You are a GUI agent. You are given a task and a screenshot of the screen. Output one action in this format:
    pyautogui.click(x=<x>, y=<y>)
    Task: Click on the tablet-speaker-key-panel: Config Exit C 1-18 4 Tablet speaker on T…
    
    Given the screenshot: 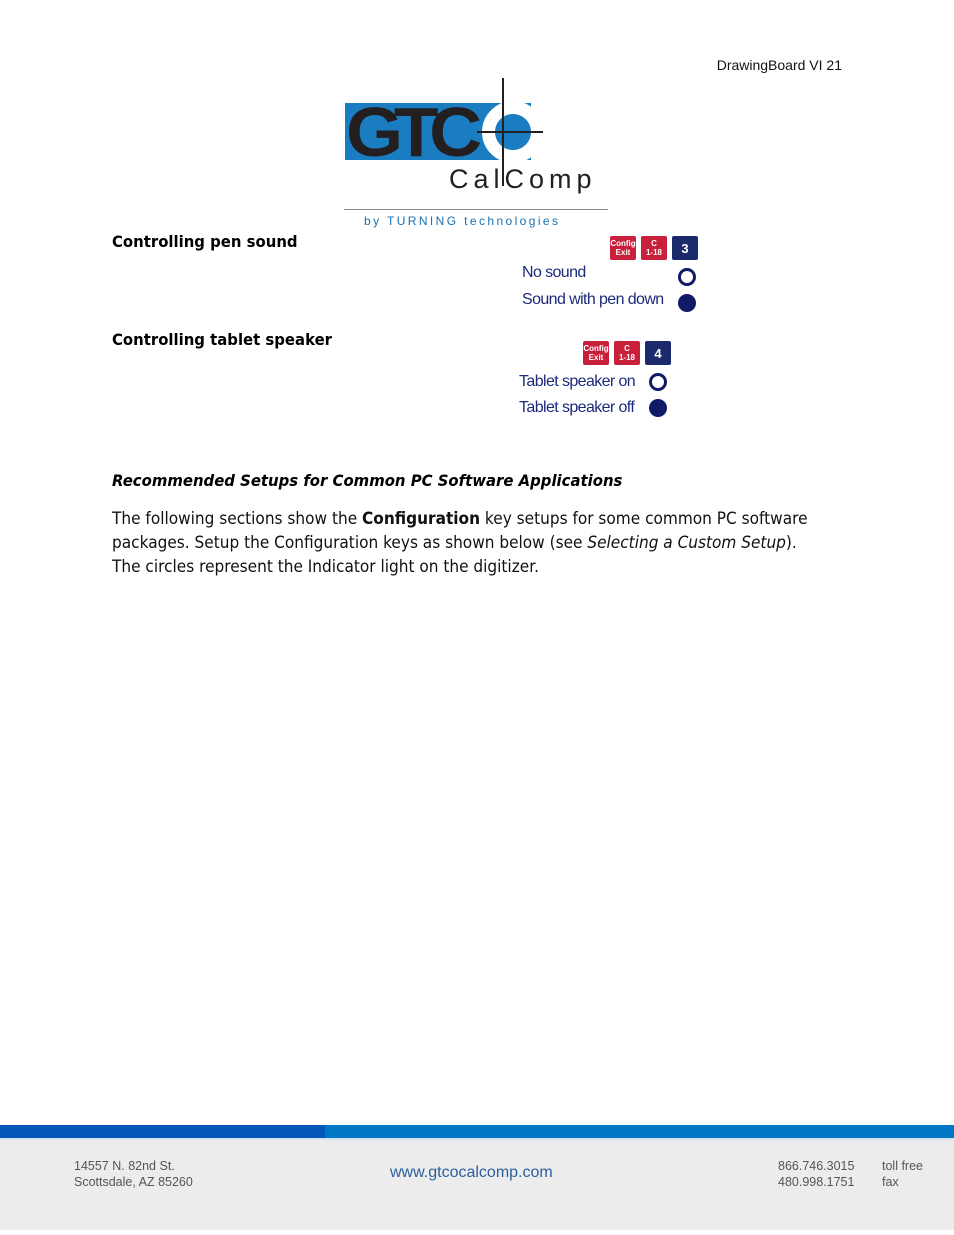 What is the action you would take?
    pyautogui.click(x=617, y=381)
    